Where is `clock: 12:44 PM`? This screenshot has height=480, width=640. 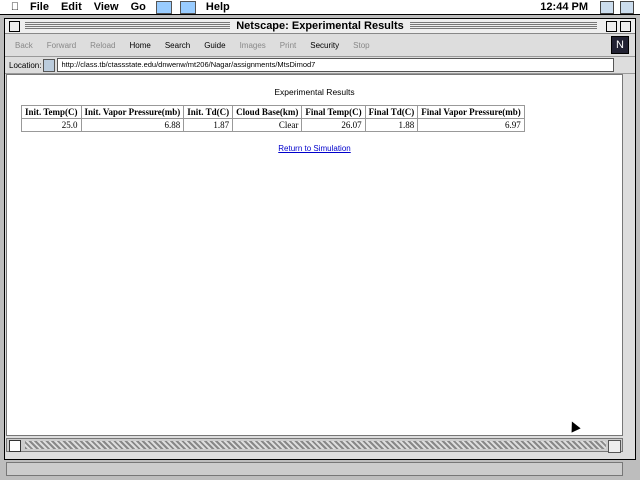
clock: 12:44 PM is located at coordinates (564, 7).